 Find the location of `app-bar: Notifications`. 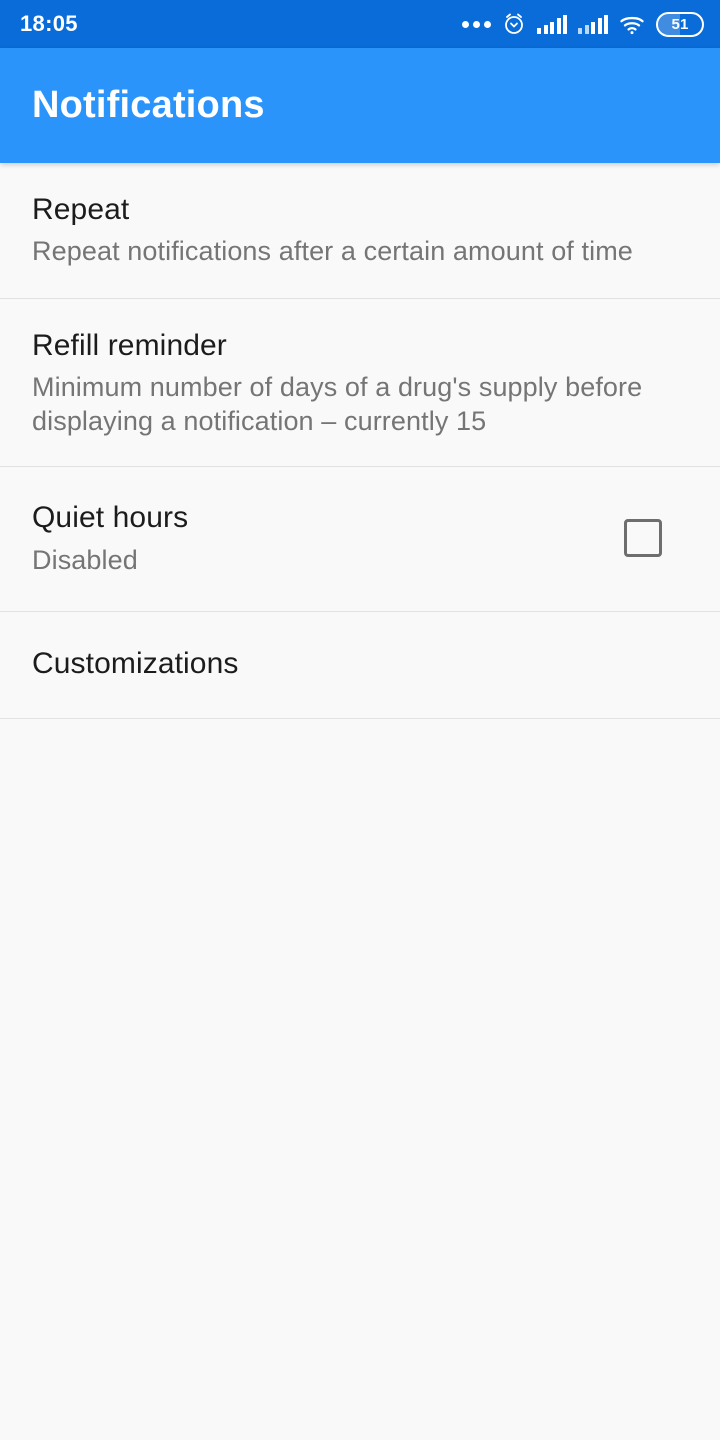

app-bar: Notifications is located at coordinates (360, 105).